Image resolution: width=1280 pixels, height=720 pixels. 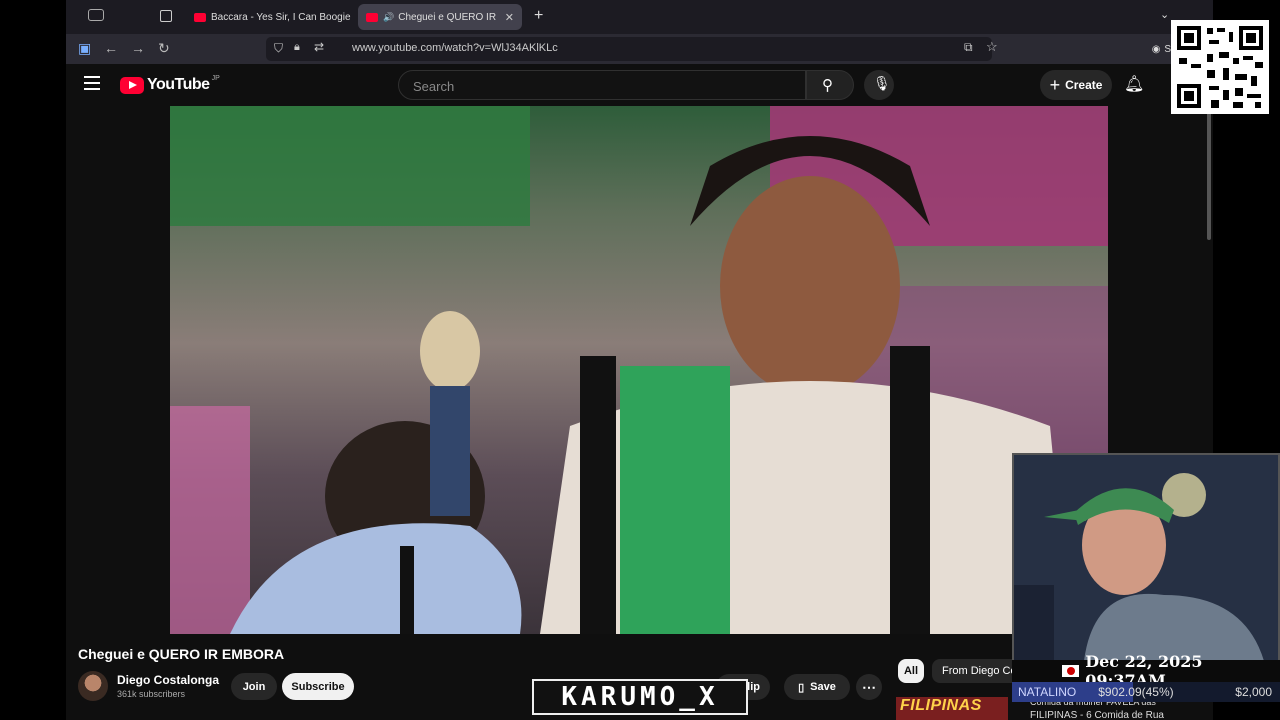 What do you see at coordinates (1156, 49) in the screenshot?
I see `account-icon: ◉` at bounding box center [1156, 49].